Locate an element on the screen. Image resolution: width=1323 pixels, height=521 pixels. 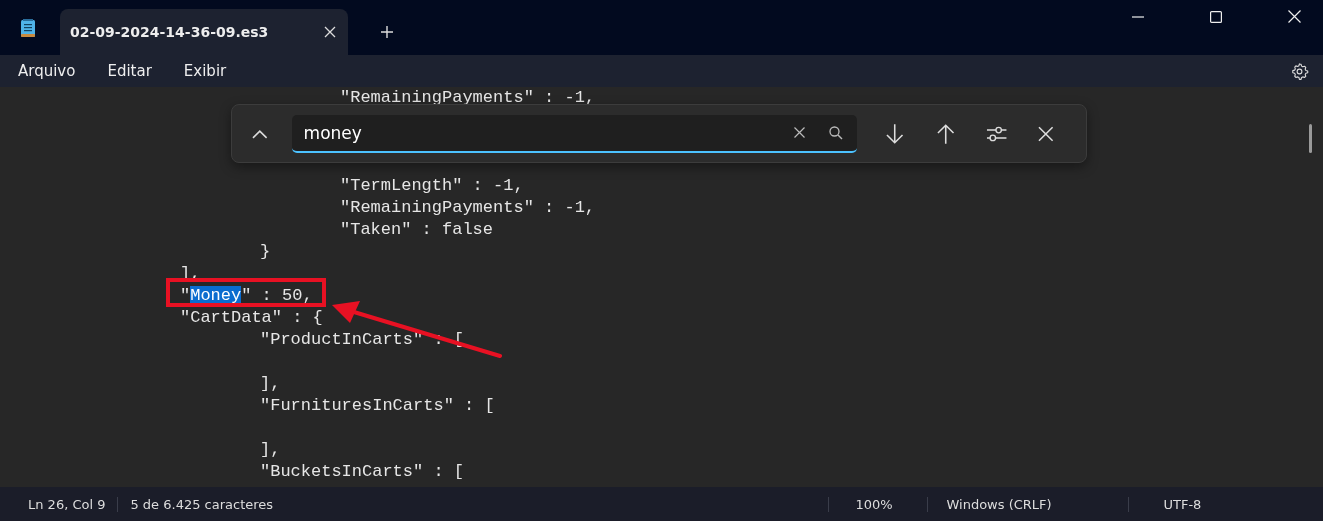
maximize-icon is located at coordinates (1216, 17).